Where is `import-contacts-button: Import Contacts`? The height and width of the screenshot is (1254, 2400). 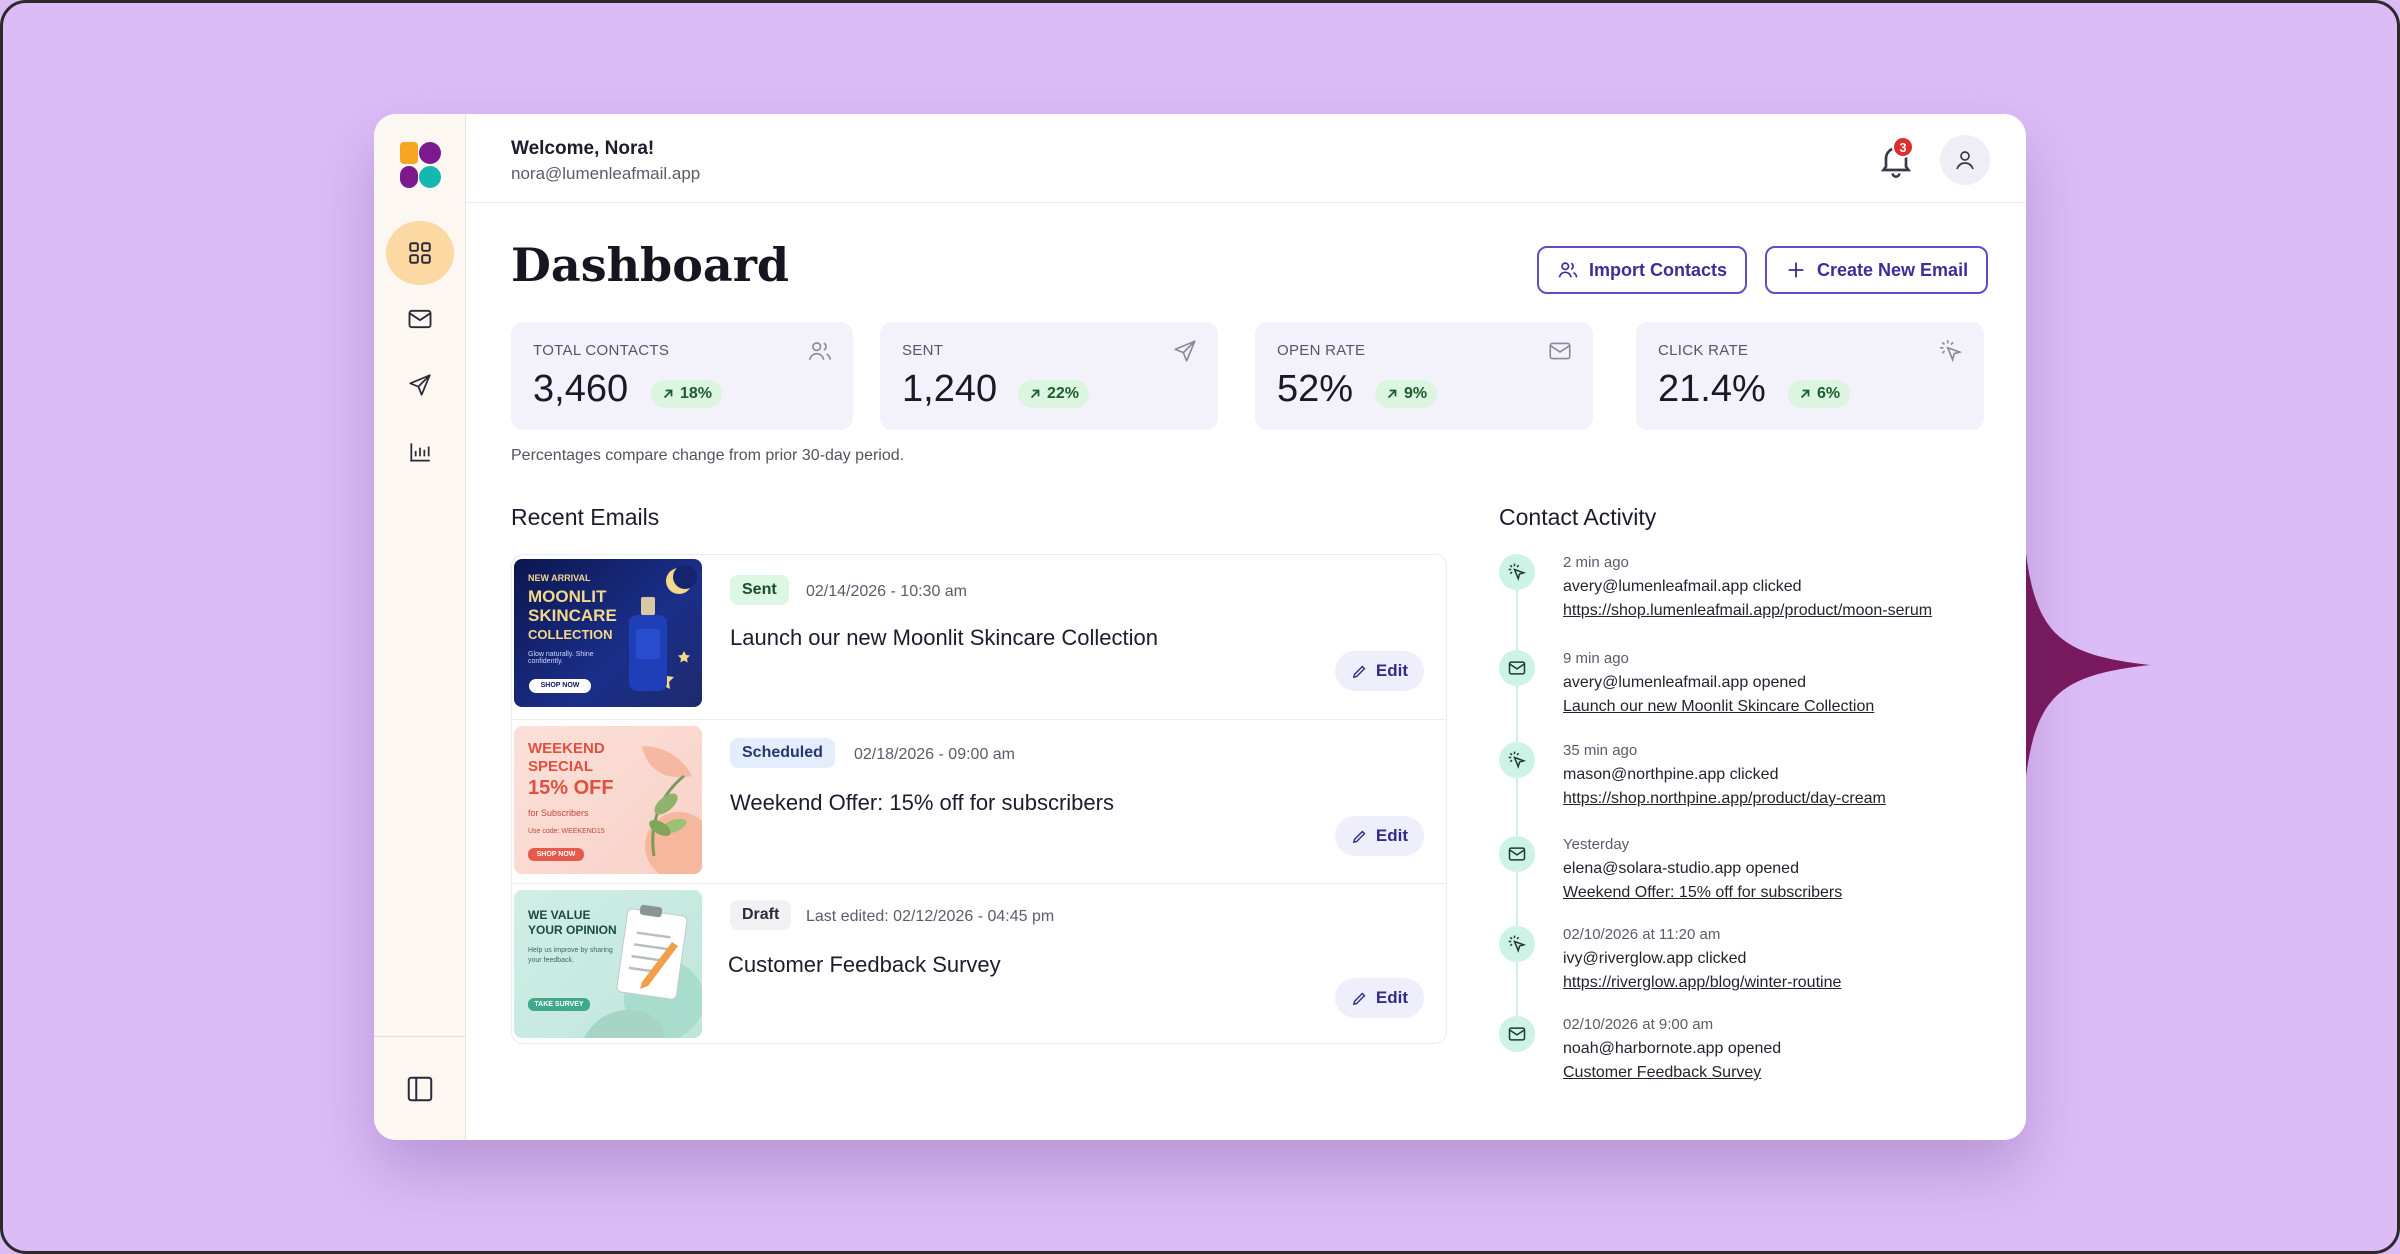
import-contacts-button: Import Contacts is located at coordinates (1642, 270).